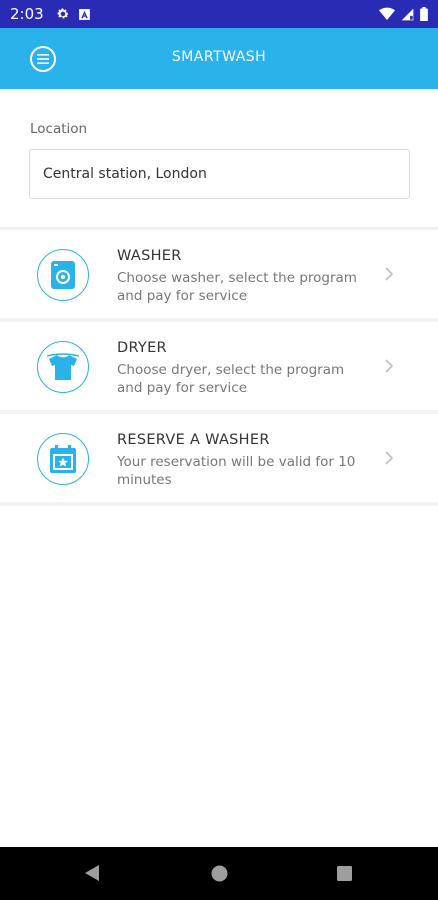 Image resolution: width=438 pixels, height=900 pixels. Describe the element at coordinates (142, 348) in the screenshot. I see `menu-item-title: DRYER` at that location.